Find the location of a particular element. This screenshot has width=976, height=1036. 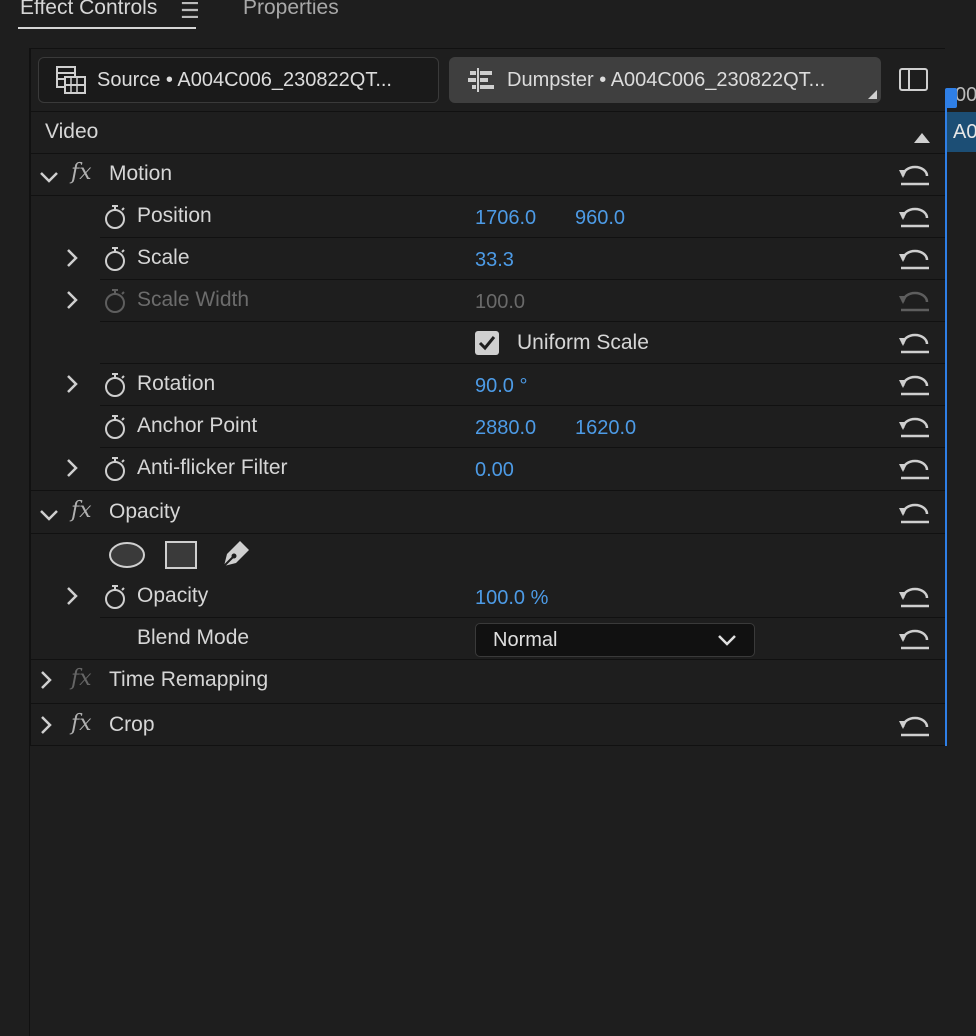

toggle-timeline-view-icon is located at coordinates (913, 79).